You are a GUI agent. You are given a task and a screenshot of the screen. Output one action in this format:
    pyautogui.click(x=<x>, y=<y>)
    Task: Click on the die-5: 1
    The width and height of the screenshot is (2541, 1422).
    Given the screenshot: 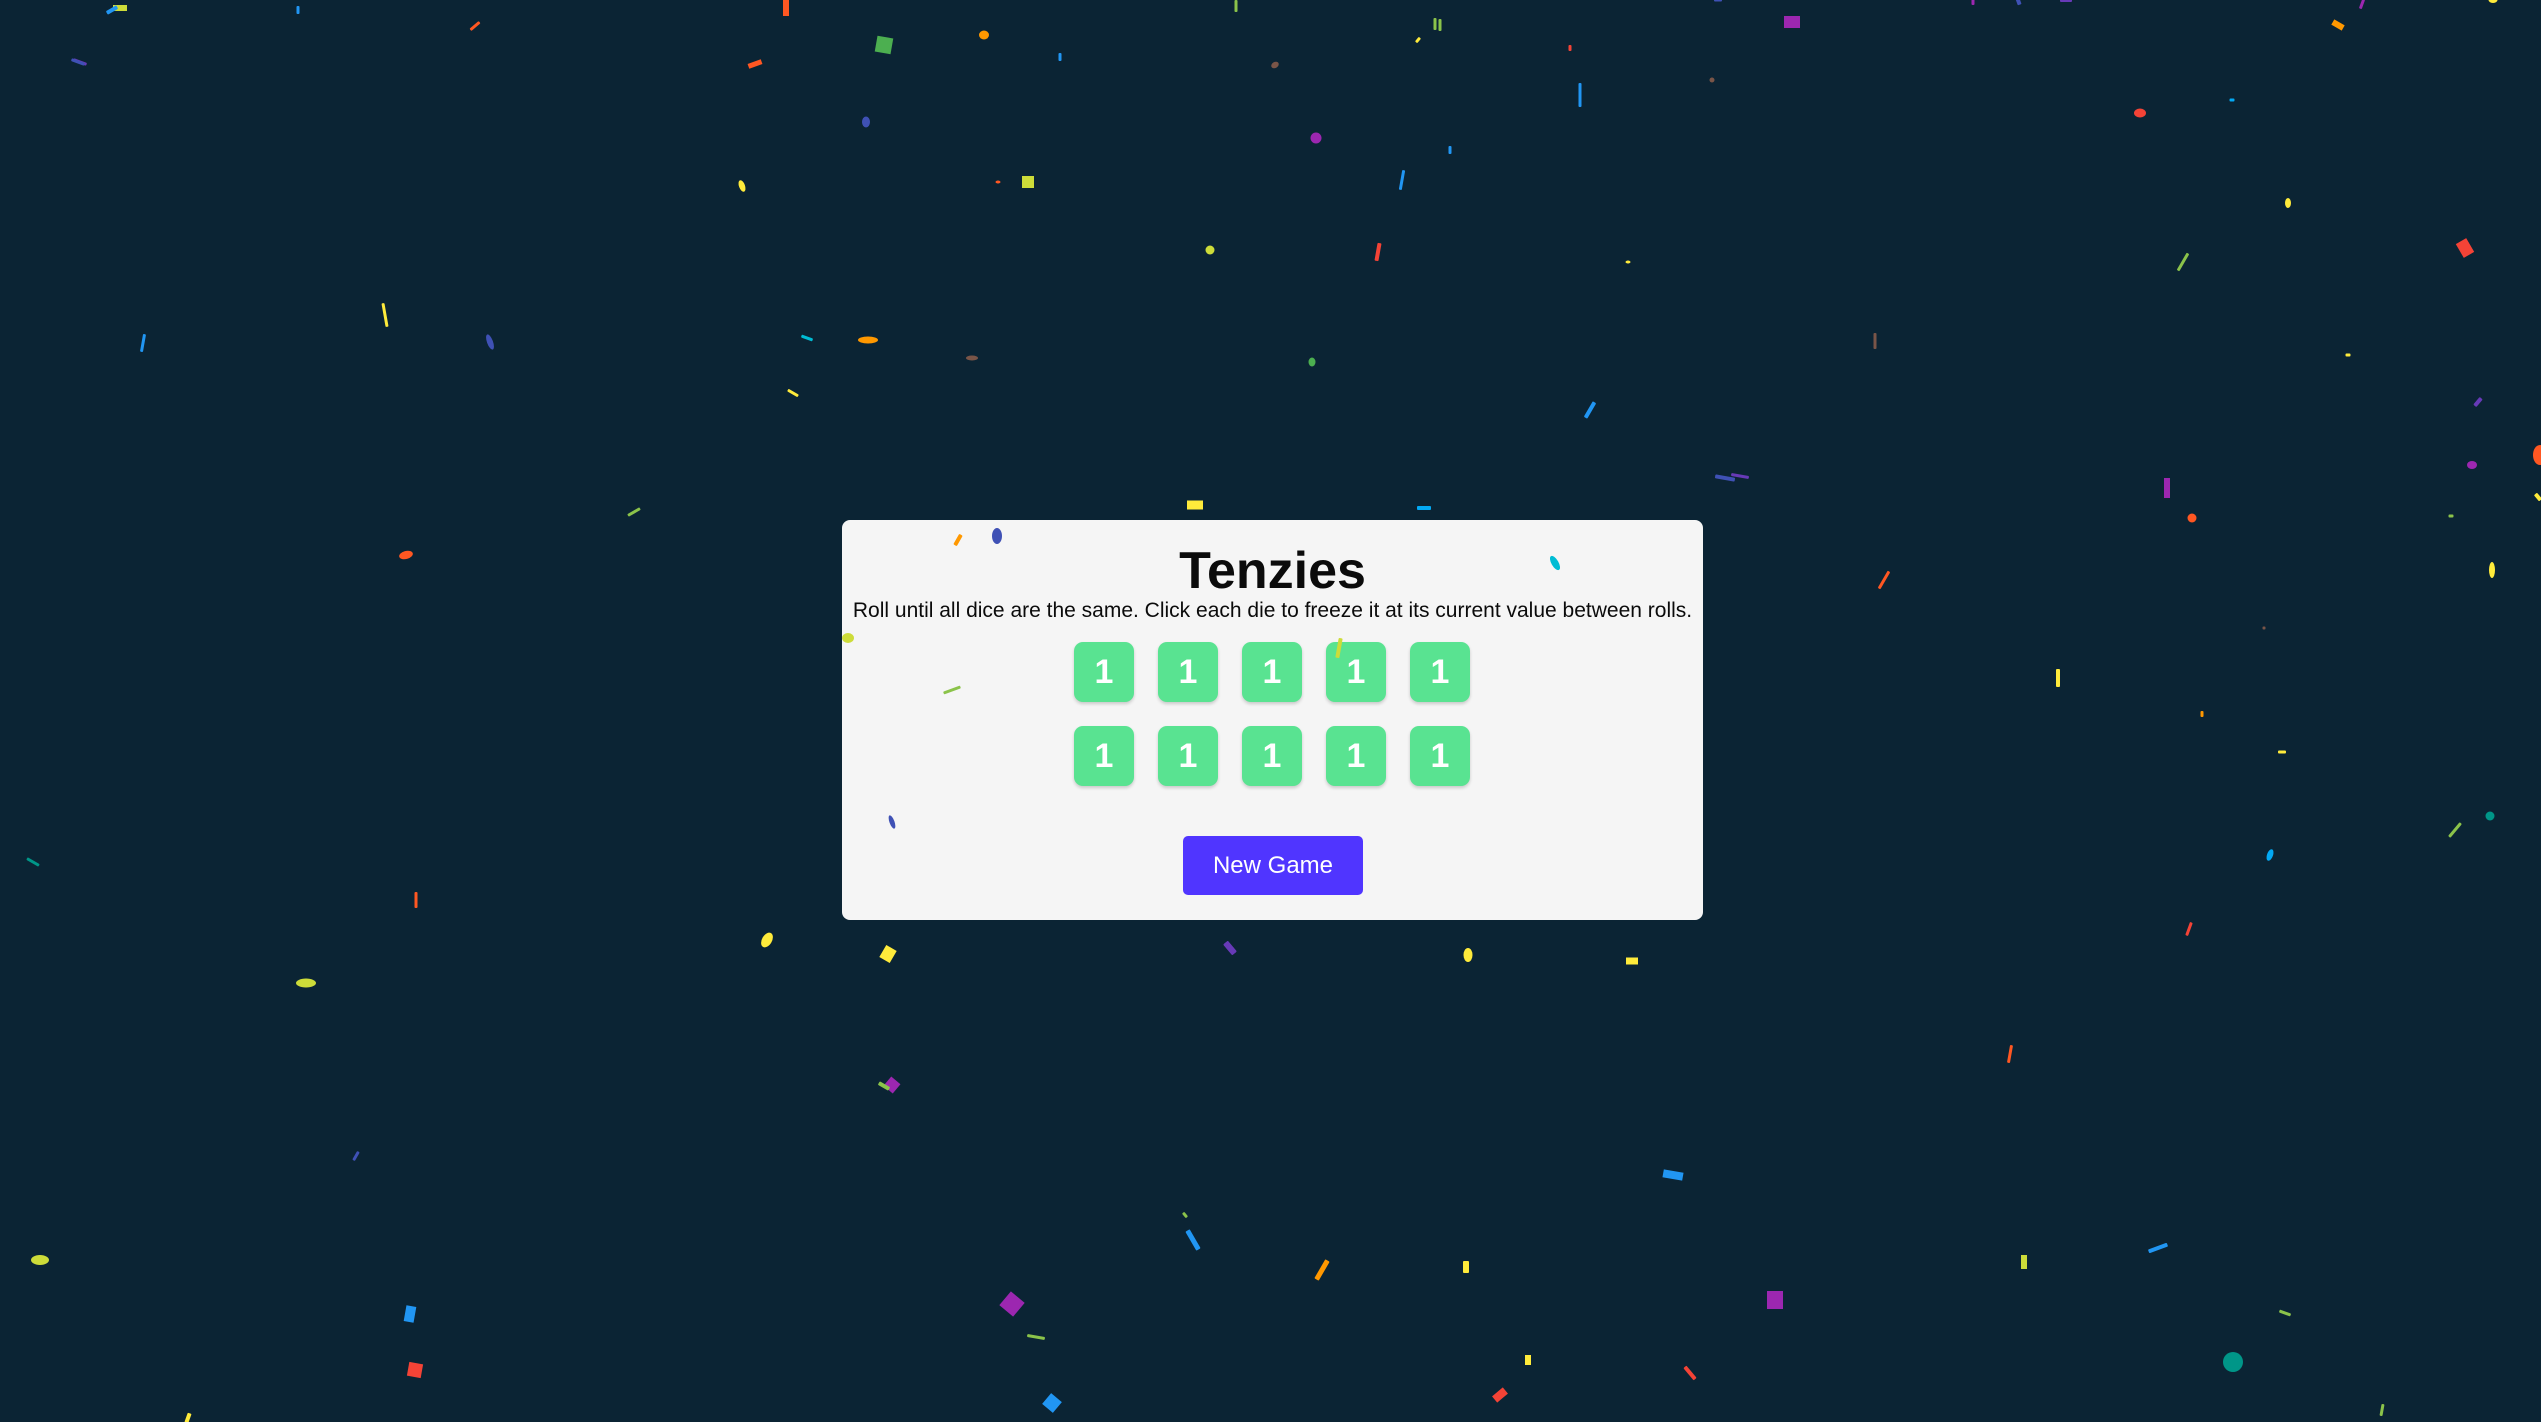 What is the action you would take?
    pyautogui.click(x=1440, y=672)
    